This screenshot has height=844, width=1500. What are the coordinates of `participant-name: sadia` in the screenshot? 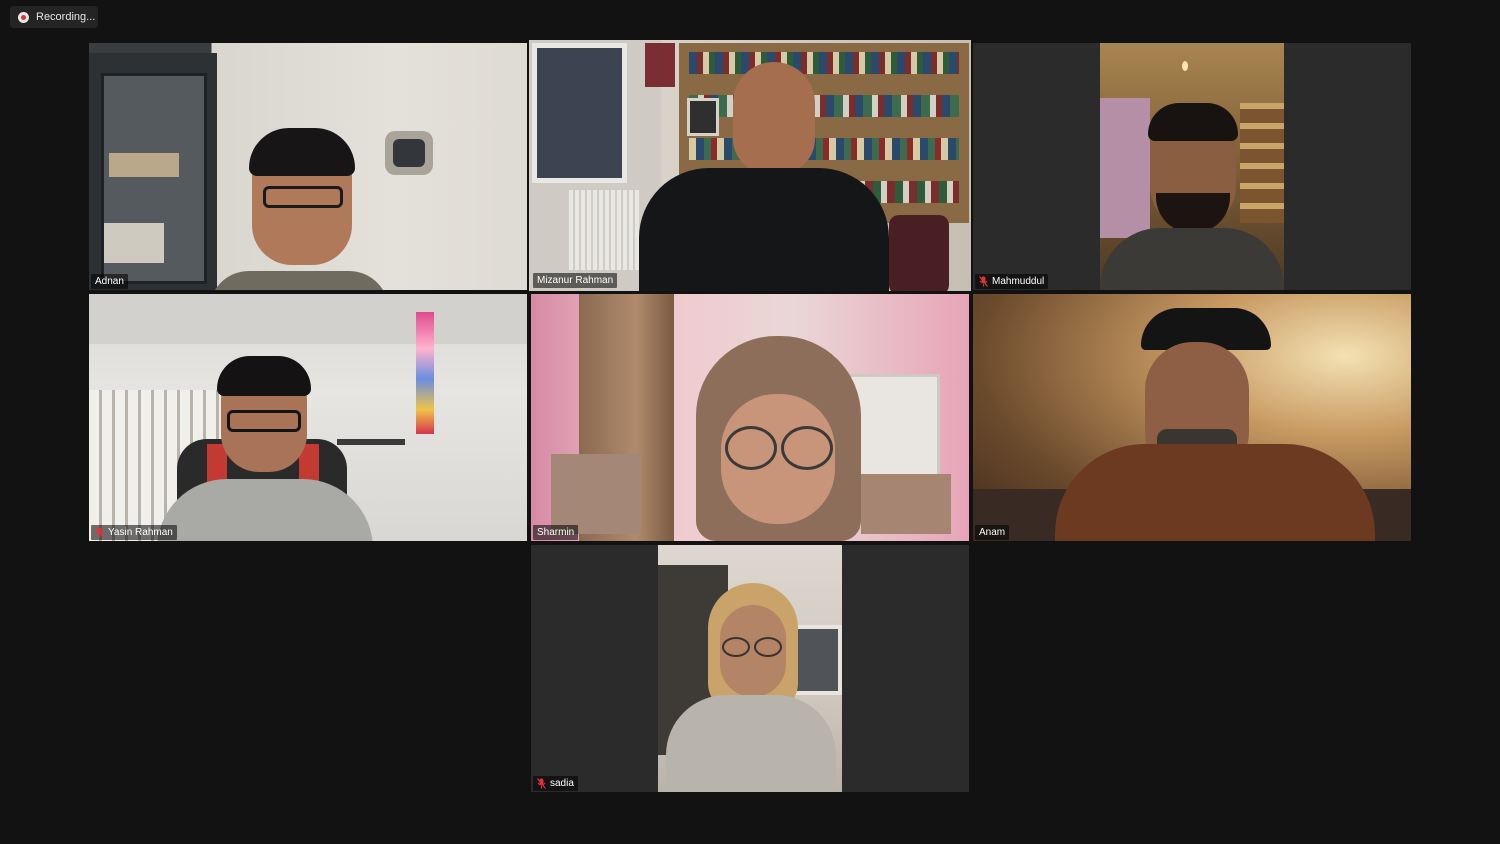 It's located at (562, 783).